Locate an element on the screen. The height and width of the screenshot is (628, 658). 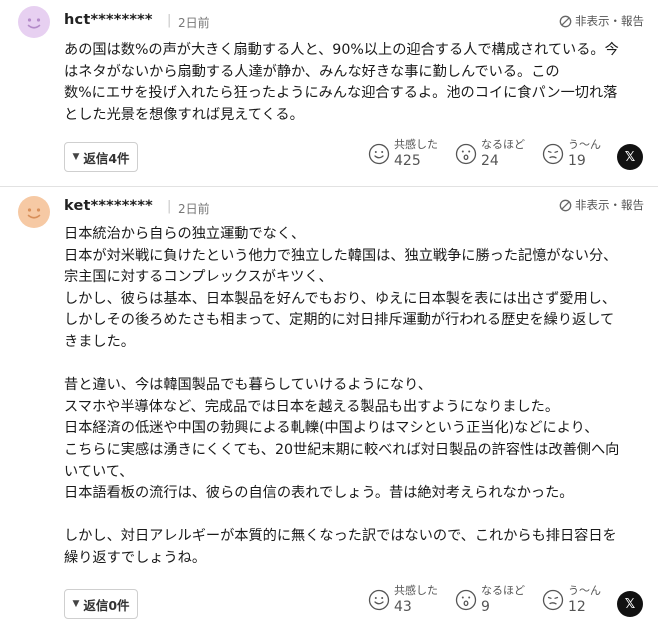
comment-line: 日本経済の低迷や中国の勃興による軋轢(中国よりはマシという正当化)などにより、 is located at coordinates (331, 428).